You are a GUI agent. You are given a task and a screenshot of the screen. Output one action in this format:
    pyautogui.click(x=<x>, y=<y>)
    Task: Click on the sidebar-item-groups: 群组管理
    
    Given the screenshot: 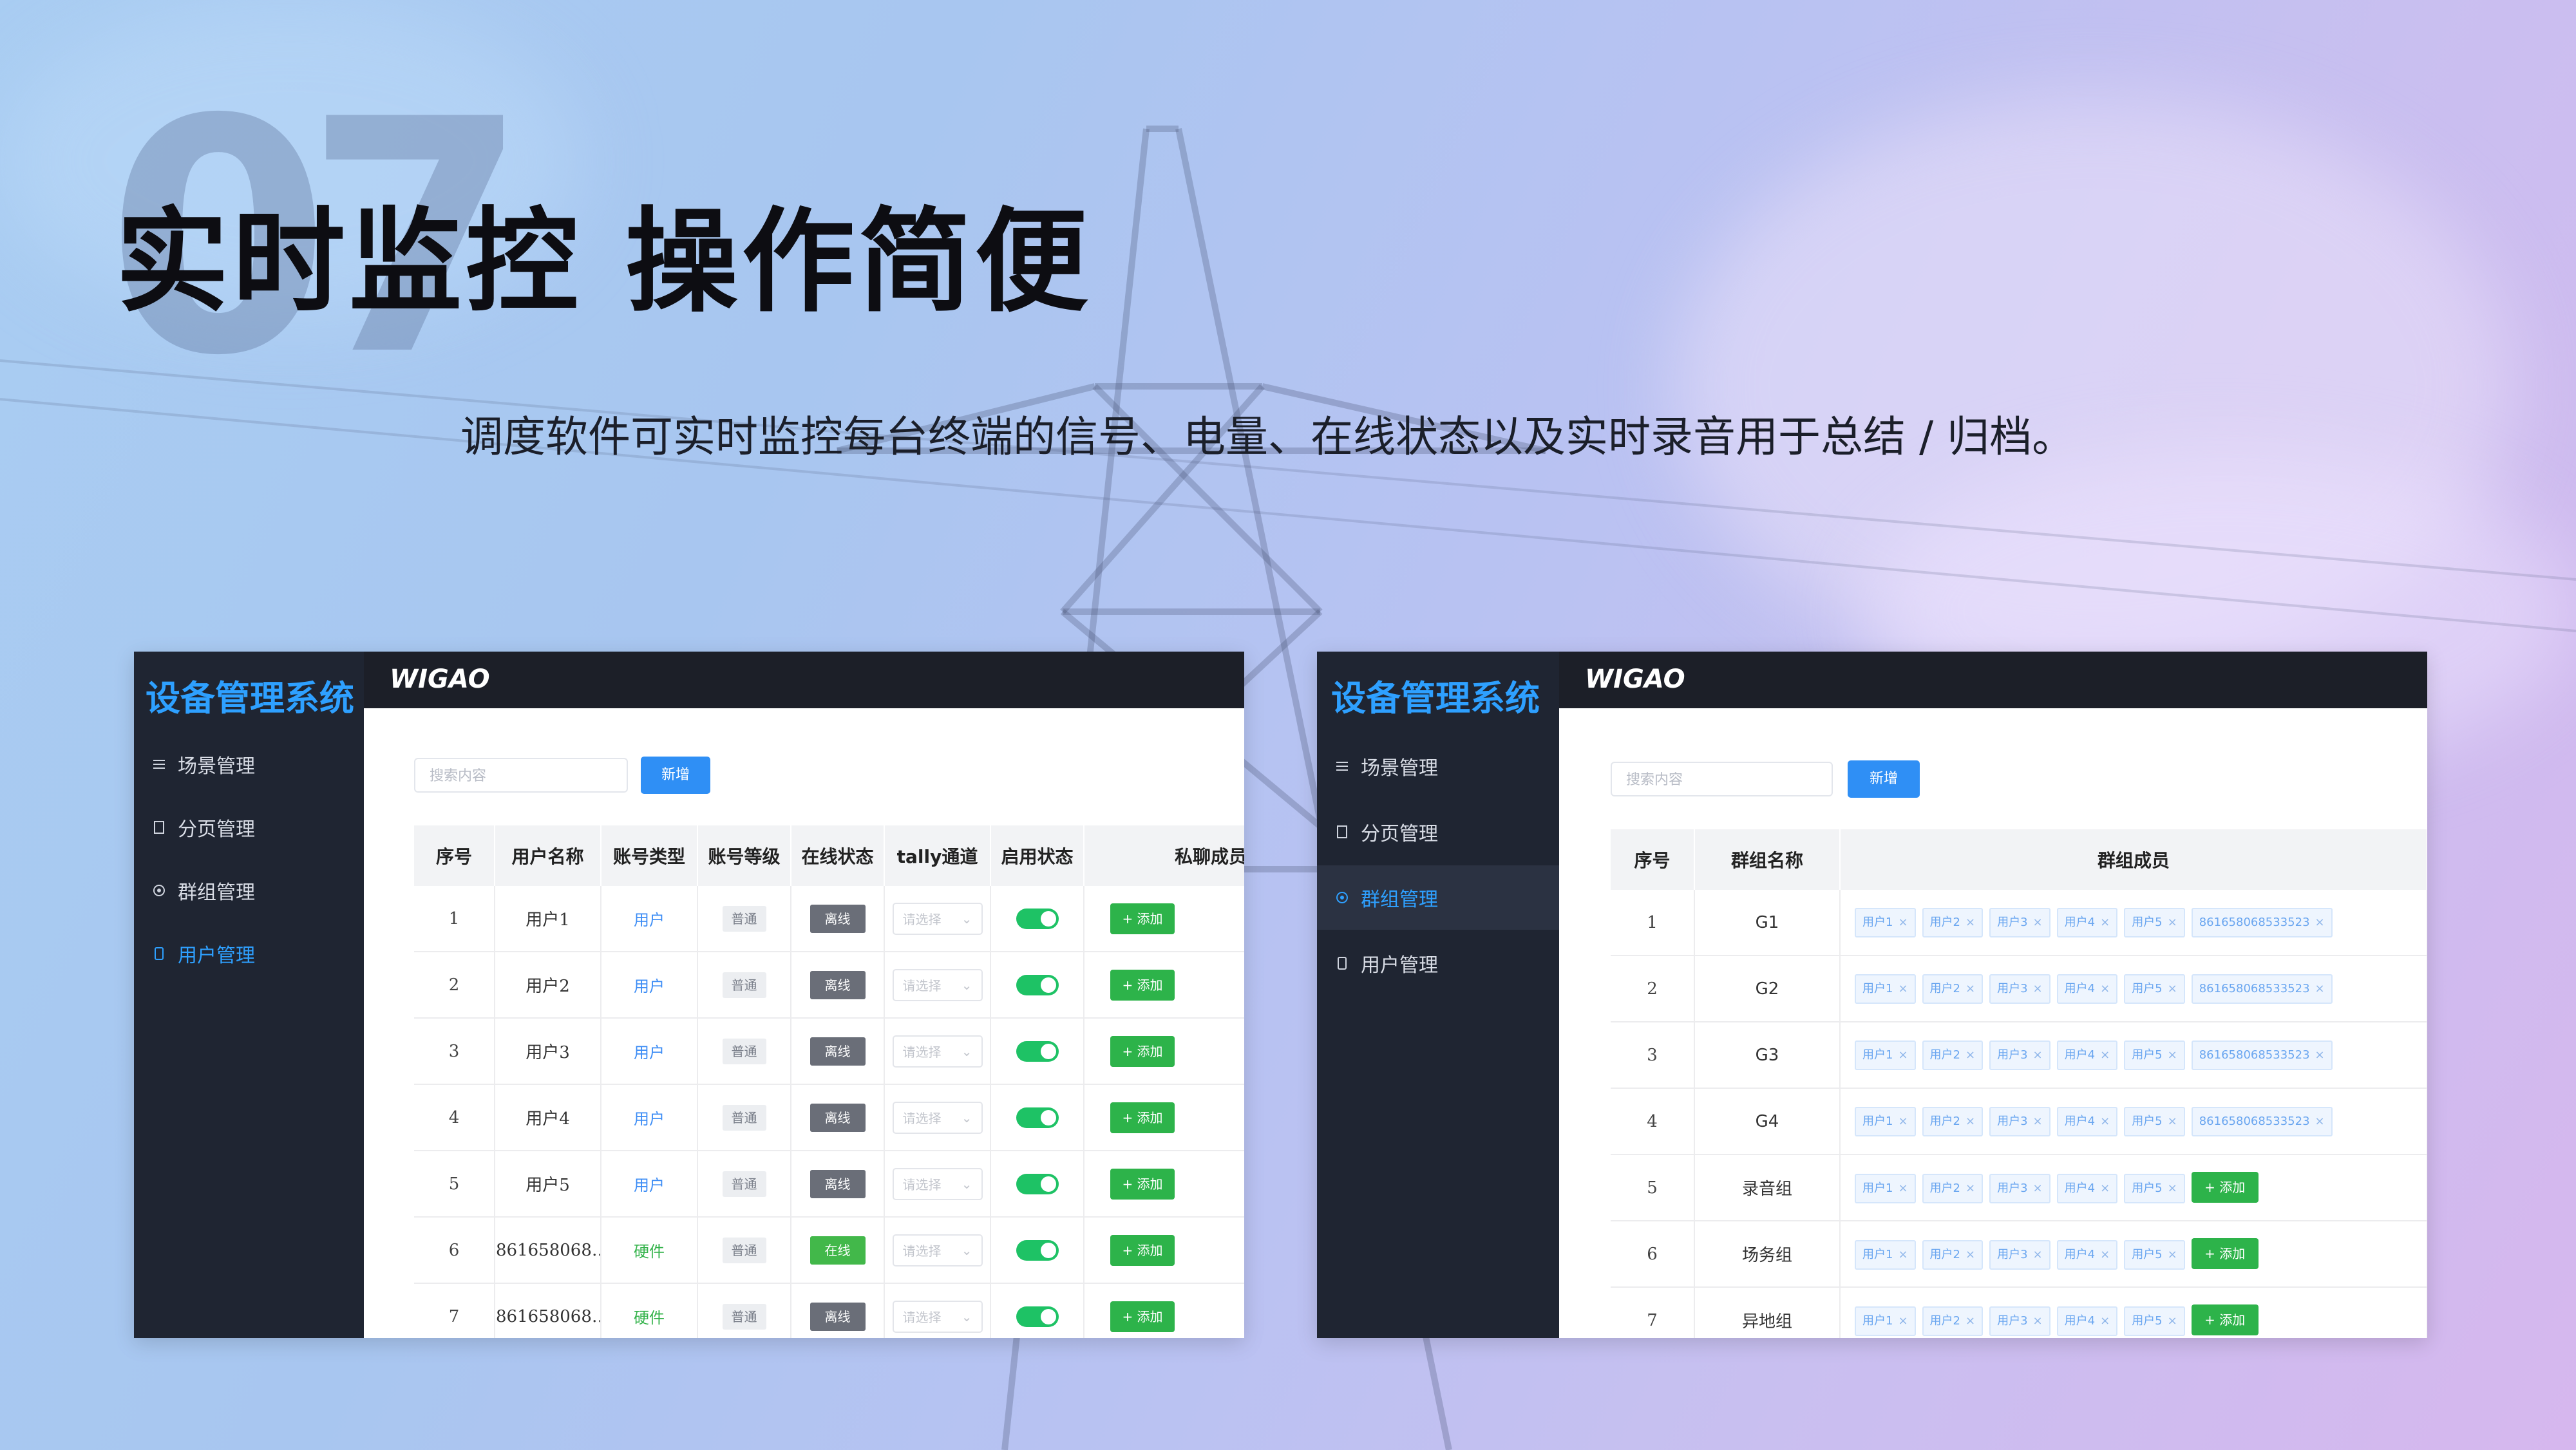 What is the action you would take?
    pyautogui.click(x=249, y=891)
    